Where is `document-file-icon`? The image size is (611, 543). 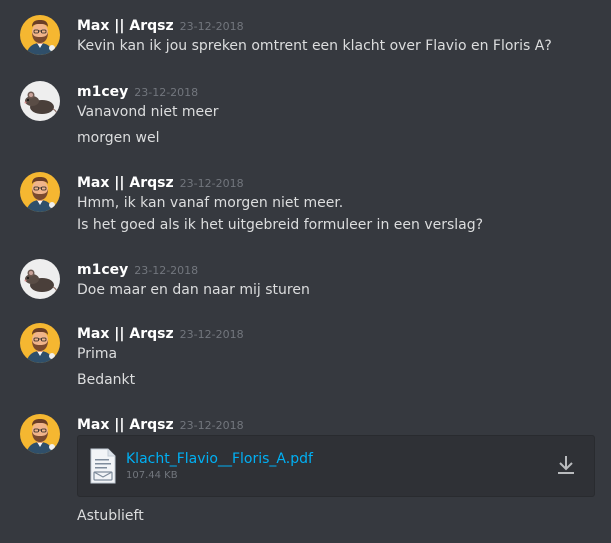 document-file-icon is located at coordinates (103, 468).